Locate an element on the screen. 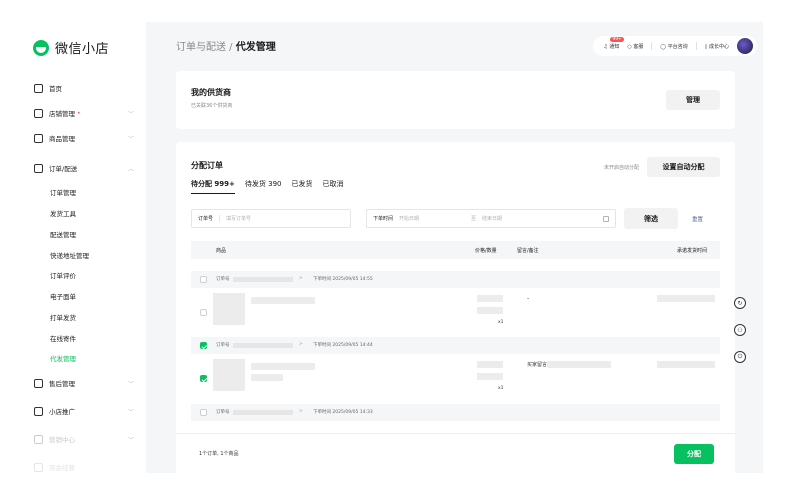 The image size is (785, 494). row-checkbox-checked is located at coordinates (203, 378).